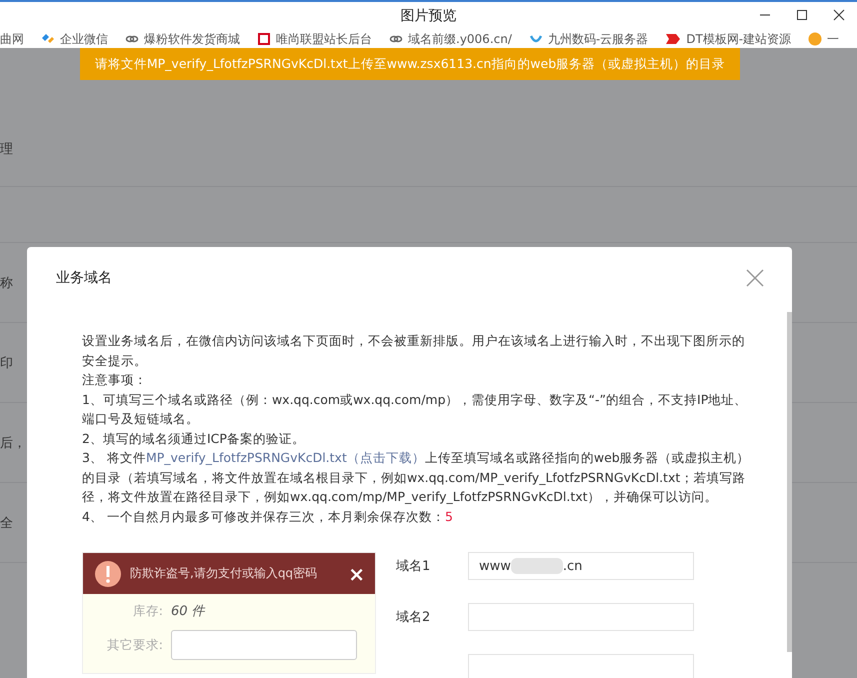 Image resolution: width=857 pixels, height=678 pixels. I want to click on description-text: 设置业务域名后，在微信内访问该域名下页面时，不会被重新排版。用户在该域名上进行输入时，不出现下图所示的安全提示。, so click(414, 351).